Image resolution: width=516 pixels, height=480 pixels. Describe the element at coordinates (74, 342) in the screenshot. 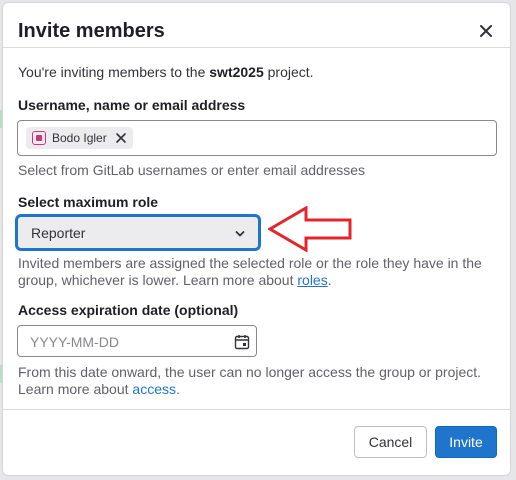

I see `date-placeholder: YYYY-MM-DD` at that location.